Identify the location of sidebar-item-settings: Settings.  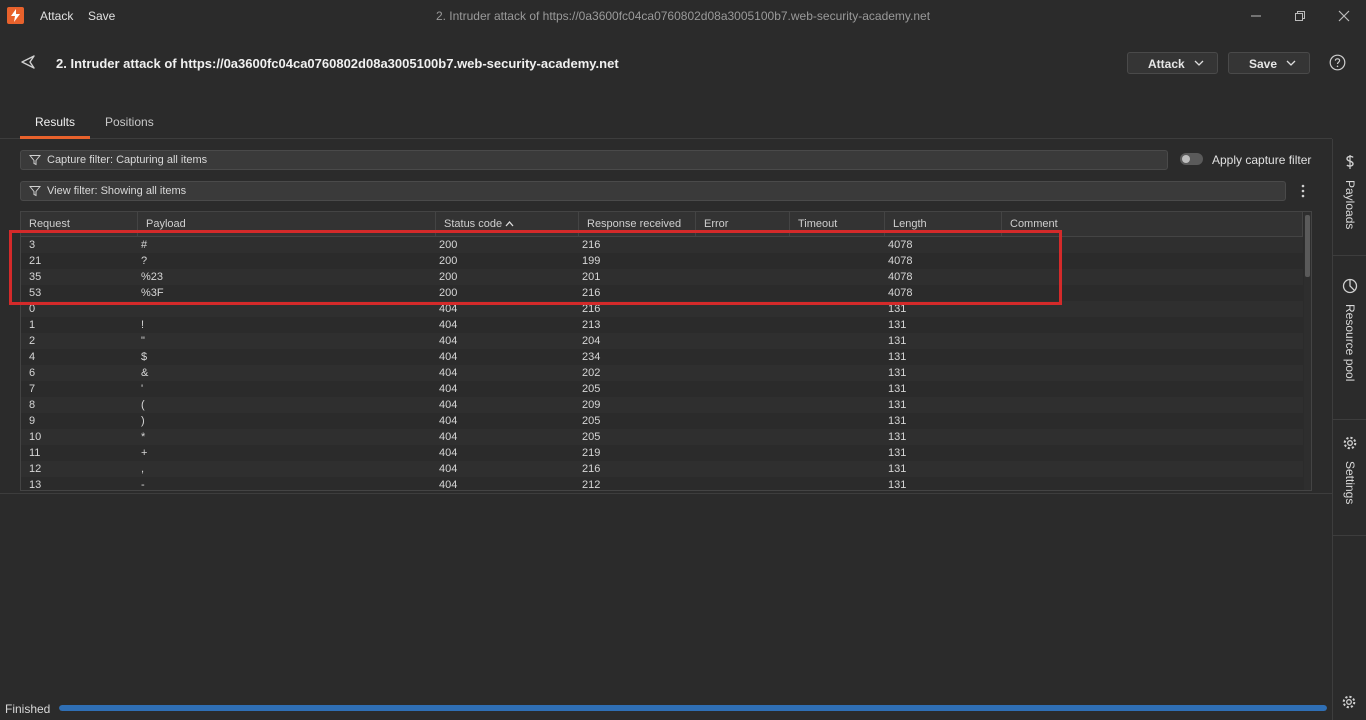
(1349, 480).